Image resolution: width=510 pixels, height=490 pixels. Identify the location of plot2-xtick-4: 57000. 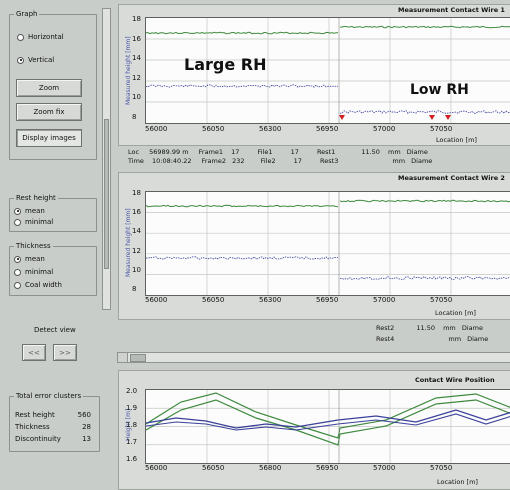
(384, 300).